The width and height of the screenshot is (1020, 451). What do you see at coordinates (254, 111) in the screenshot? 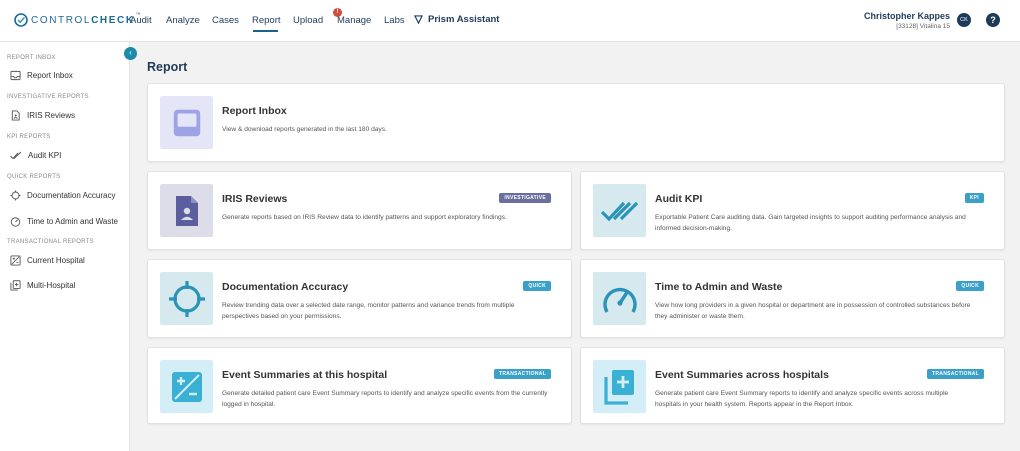
I see `card-title: Report Inbox` at bounding box center [254, 111].